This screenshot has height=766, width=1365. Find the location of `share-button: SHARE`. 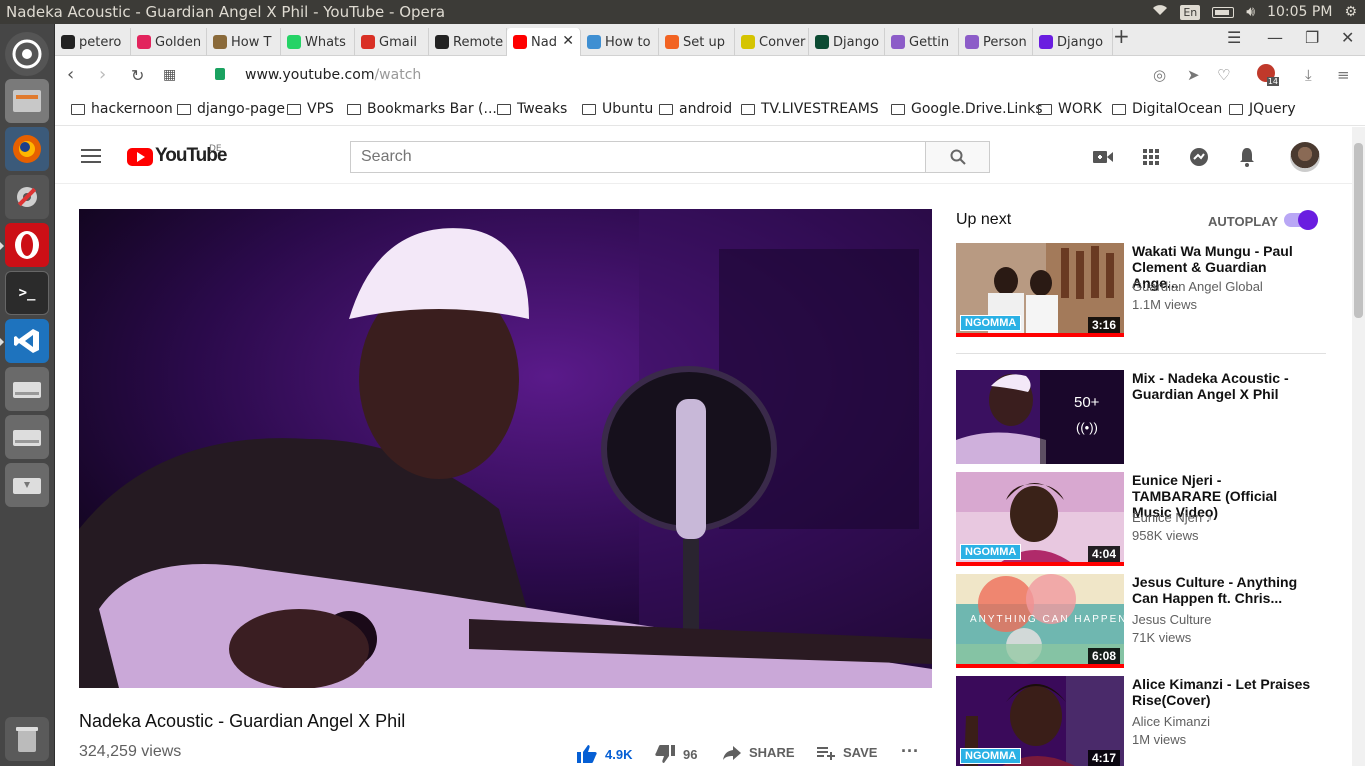

share-button: SHARE is located at coordinates (759, 752).